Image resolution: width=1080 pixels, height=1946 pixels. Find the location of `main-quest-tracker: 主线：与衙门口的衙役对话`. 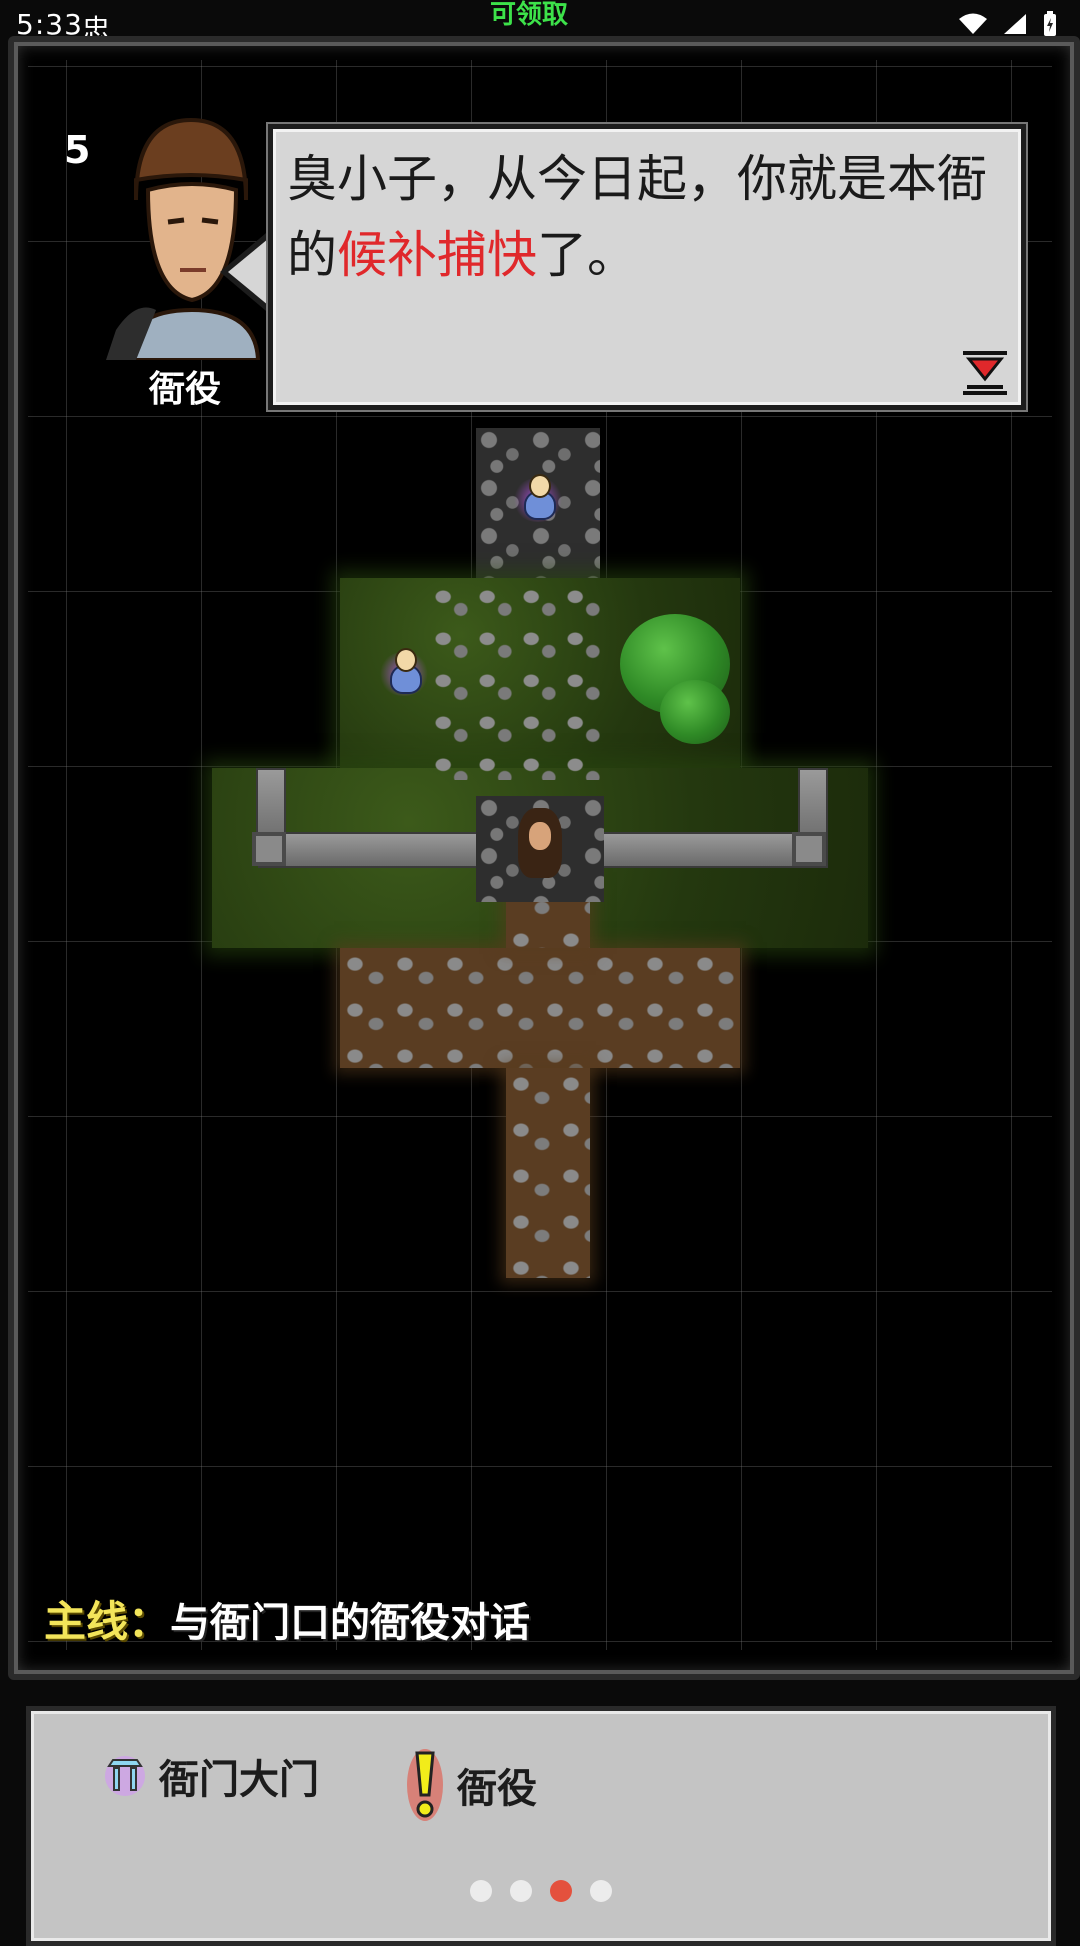

main-quest-tracker: 主线：与衙门口的衙役对话 is located at coordinates (287, 1618).